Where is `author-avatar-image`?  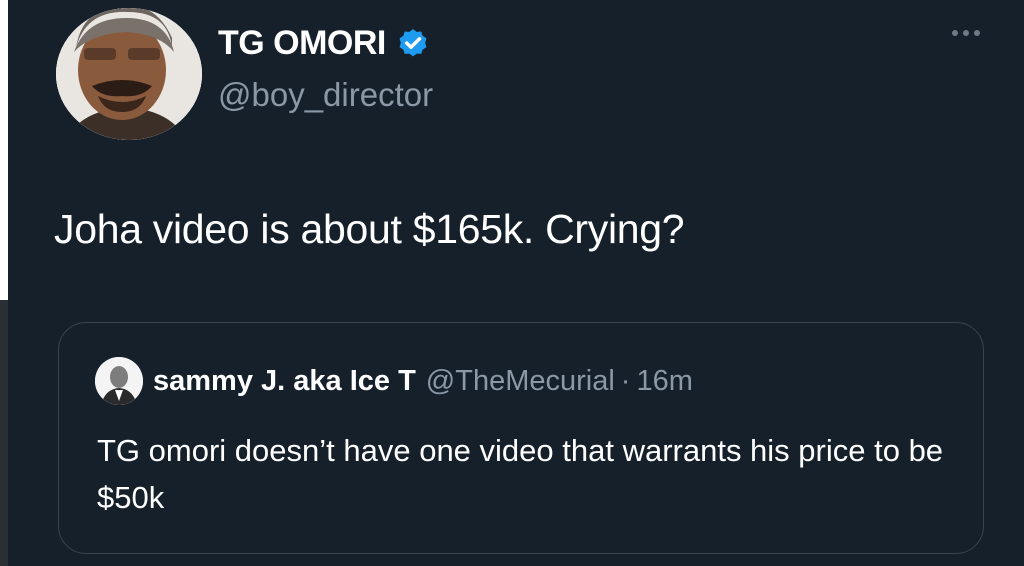 author-avatar-image is located at coordinates (129, 74).